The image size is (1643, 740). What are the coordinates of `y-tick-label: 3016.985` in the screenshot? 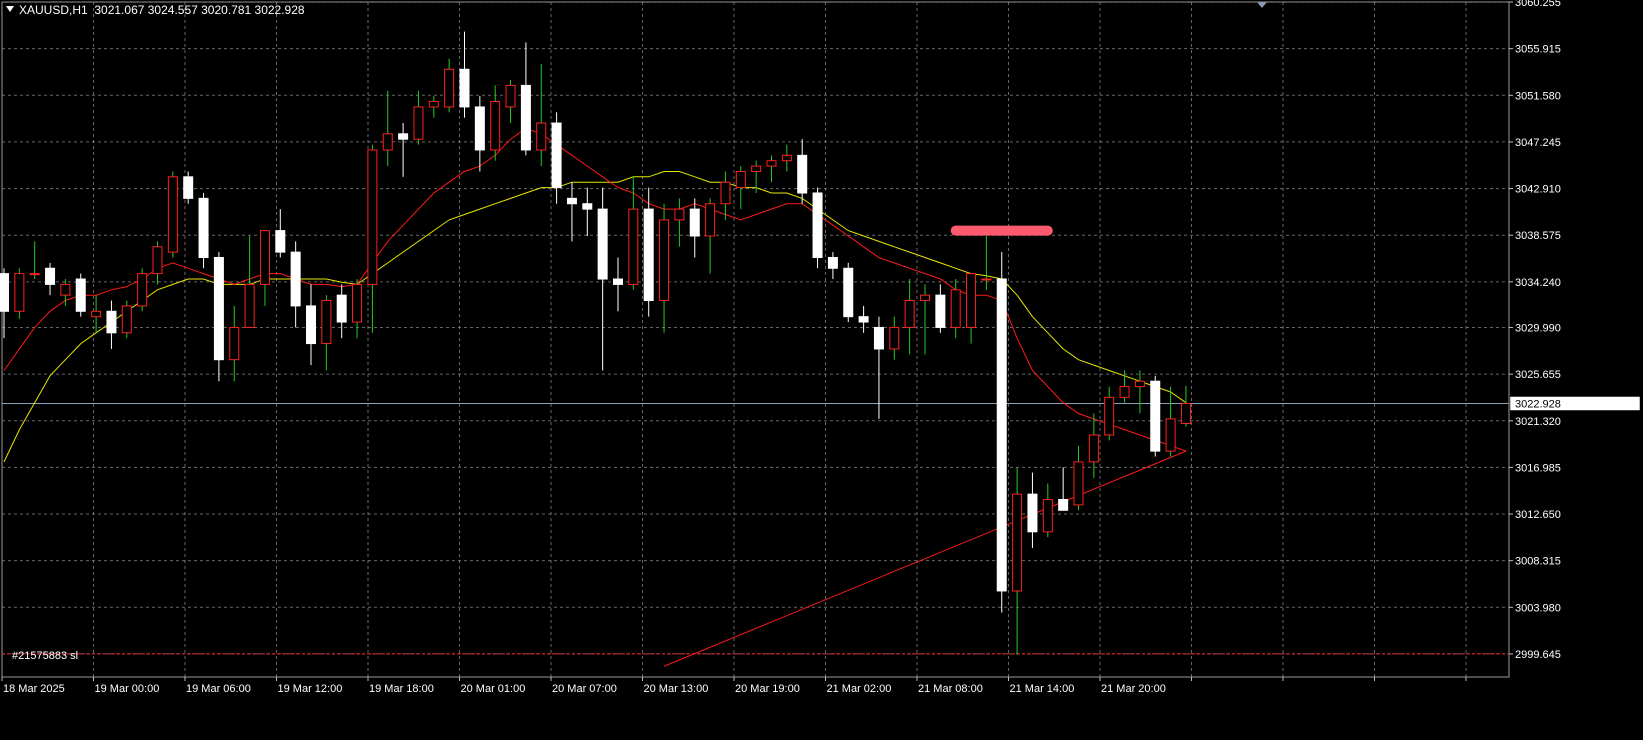 It's located at (1538, 468).